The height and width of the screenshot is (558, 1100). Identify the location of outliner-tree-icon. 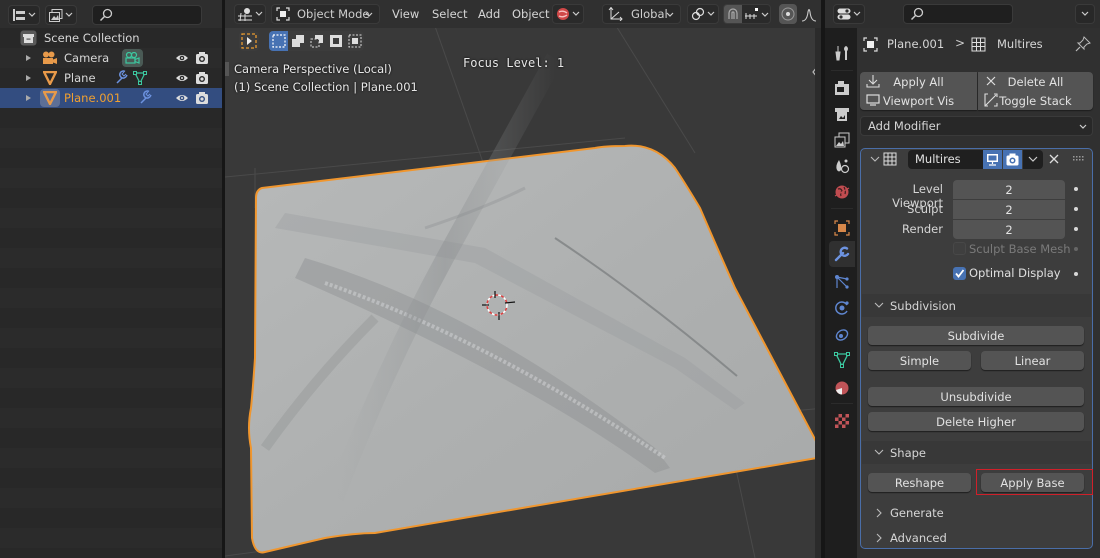
(19, 15).